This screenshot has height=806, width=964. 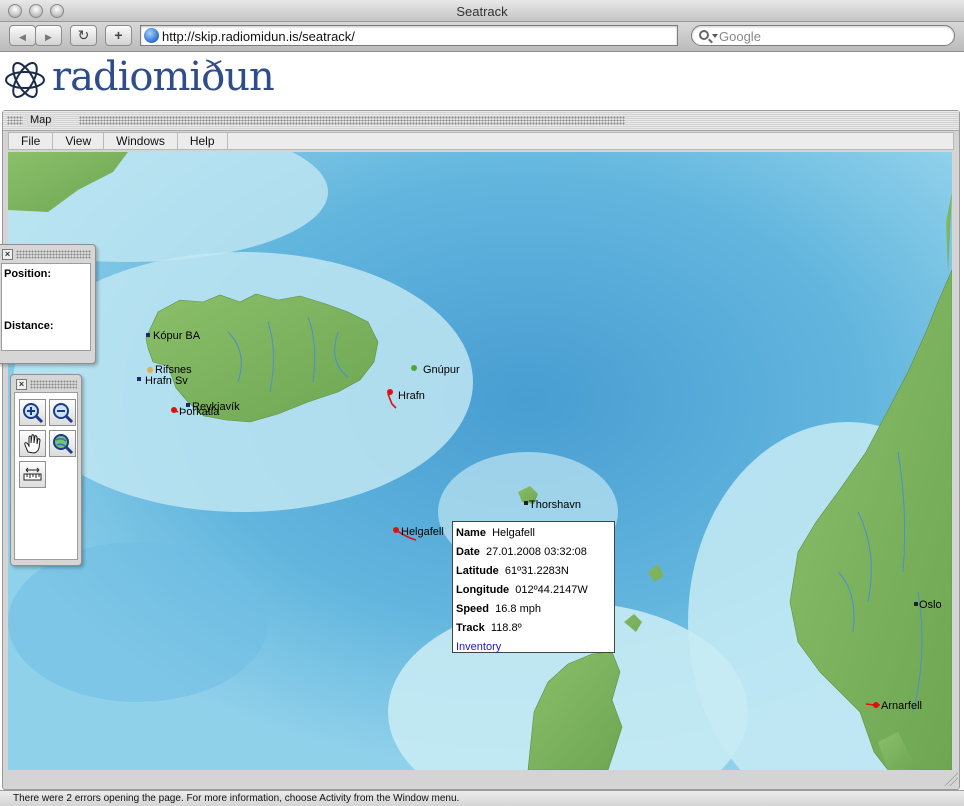 What do you see at coordinates (823, 35) in the screenshot?
I see `search-field: Google` at bounding box center [823, 35].